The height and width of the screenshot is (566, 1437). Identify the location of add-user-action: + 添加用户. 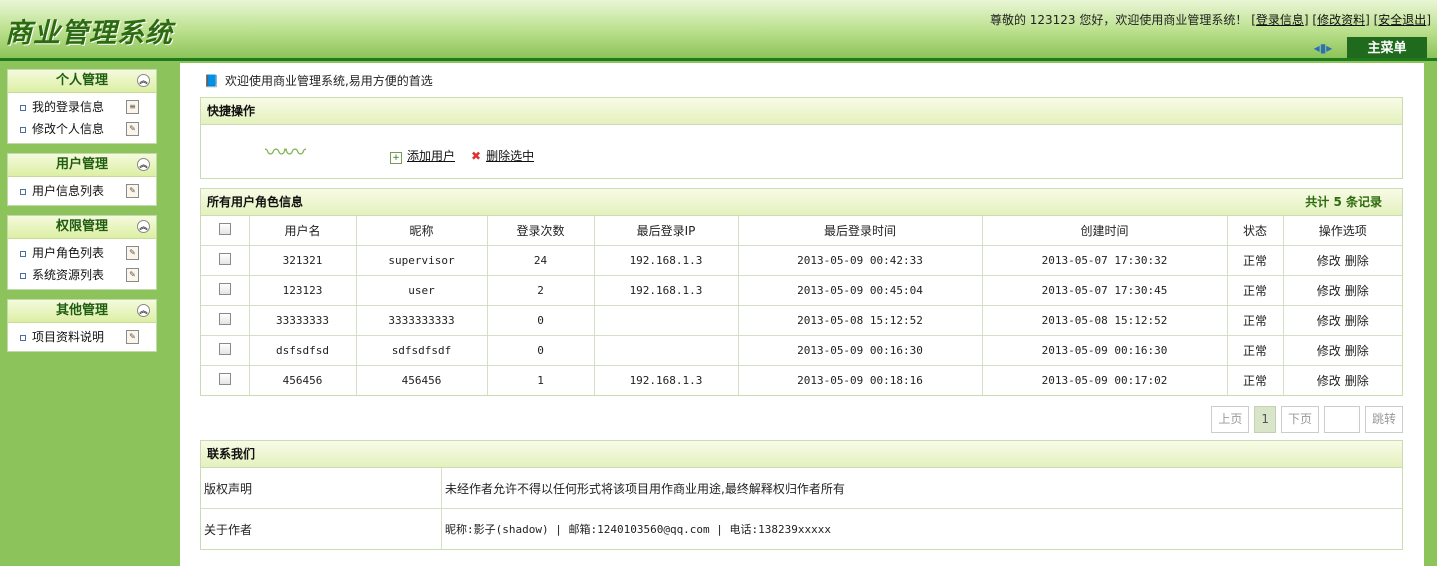
(422, 155).